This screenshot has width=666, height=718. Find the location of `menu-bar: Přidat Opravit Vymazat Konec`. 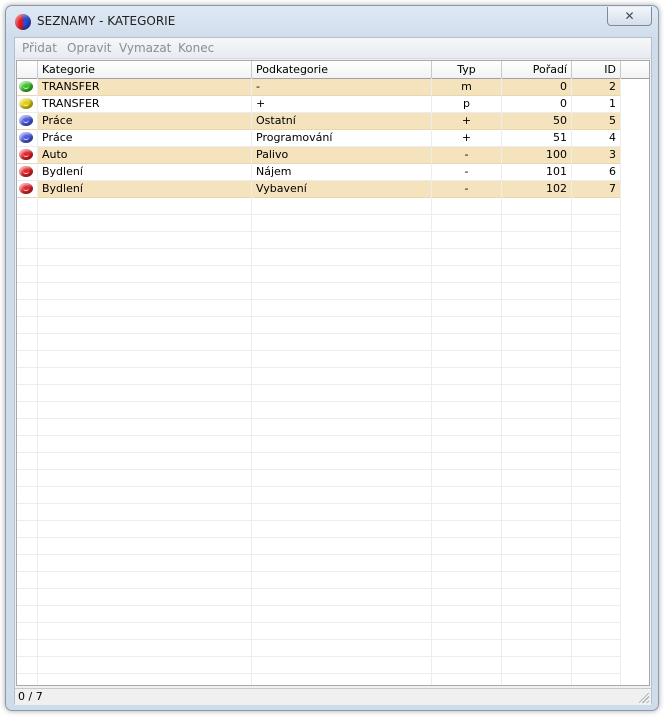

menu-bar: Přidat Opravit Vymazat Konec is located at coordinates (333, 48).